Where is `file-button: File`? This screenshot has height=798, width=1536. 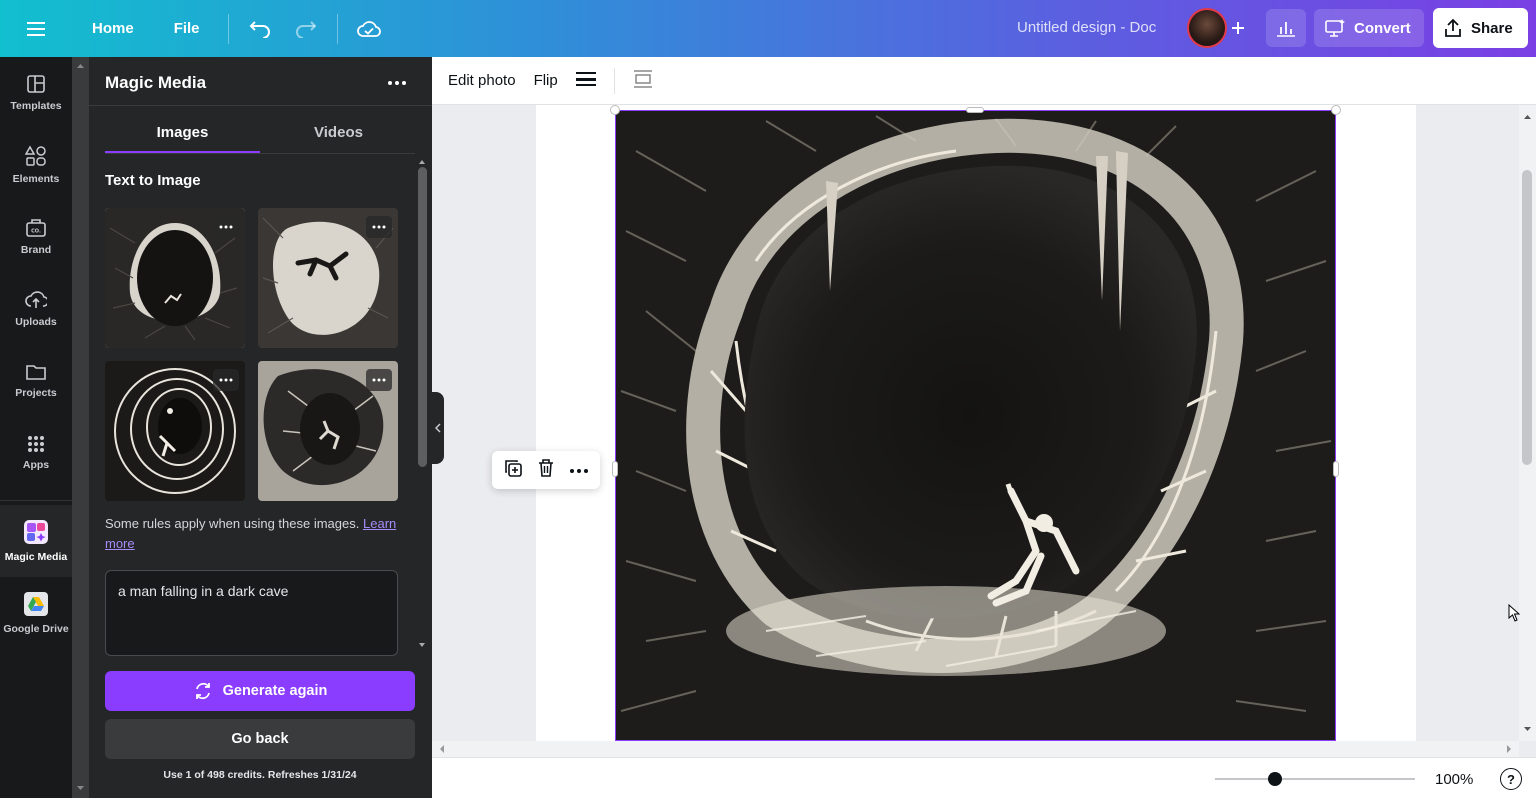
file-button: File is located at coordinates (187, 28).